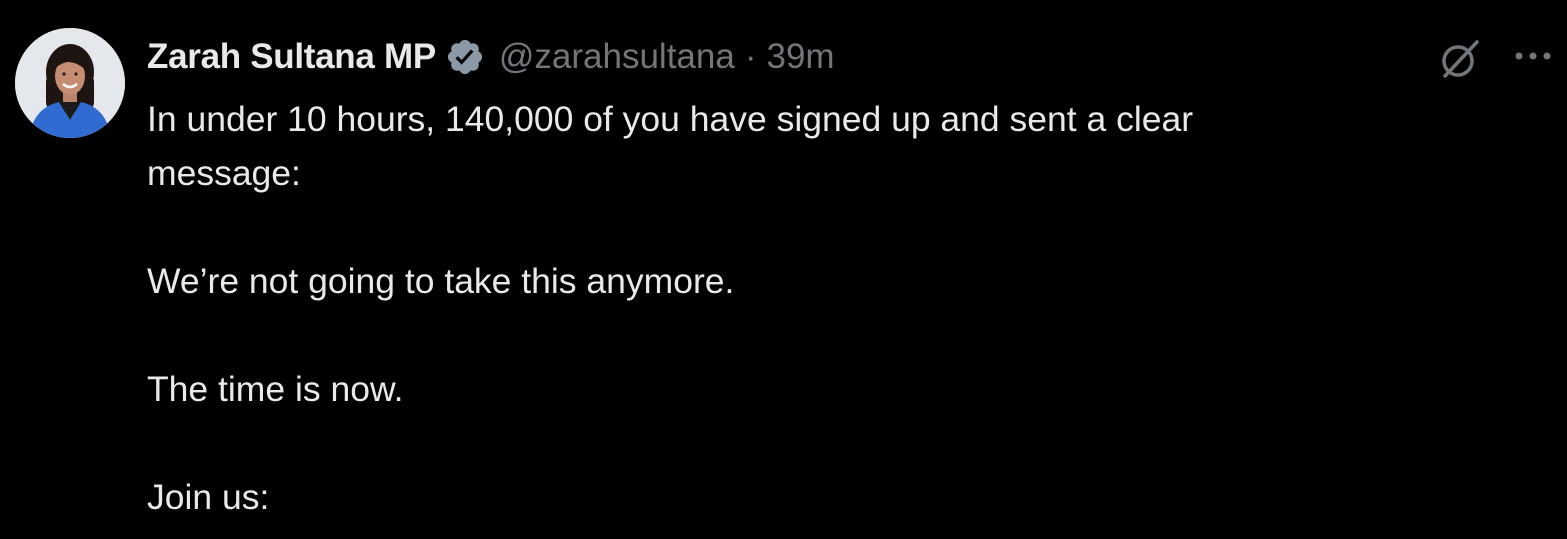 Image resolution: width=1567 pixels, height=539 pixels. What do you see at coordinates (291, 57) in the screenshot?
I see `author-display-name: Zarah Sultana MP` at bounding box center [291, 57].